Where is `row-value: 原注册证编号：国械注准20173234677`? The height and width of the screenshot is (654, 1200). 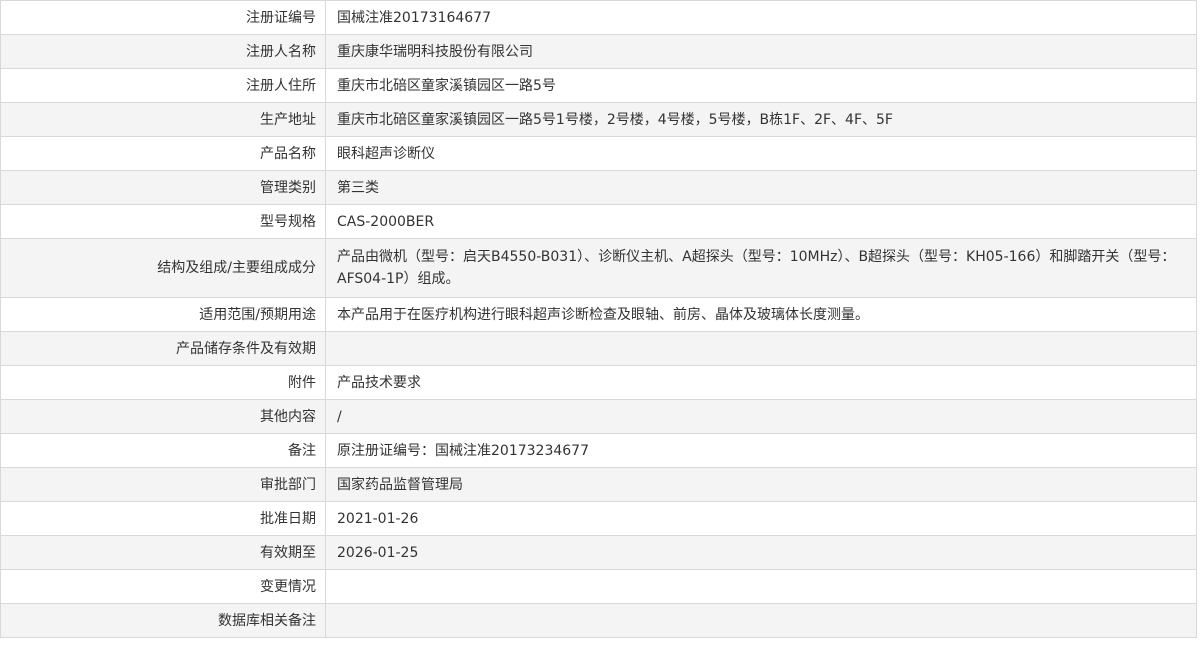
row-value: 原注册证编号：国械注准20173234677 is located at coordinates (761, 450).